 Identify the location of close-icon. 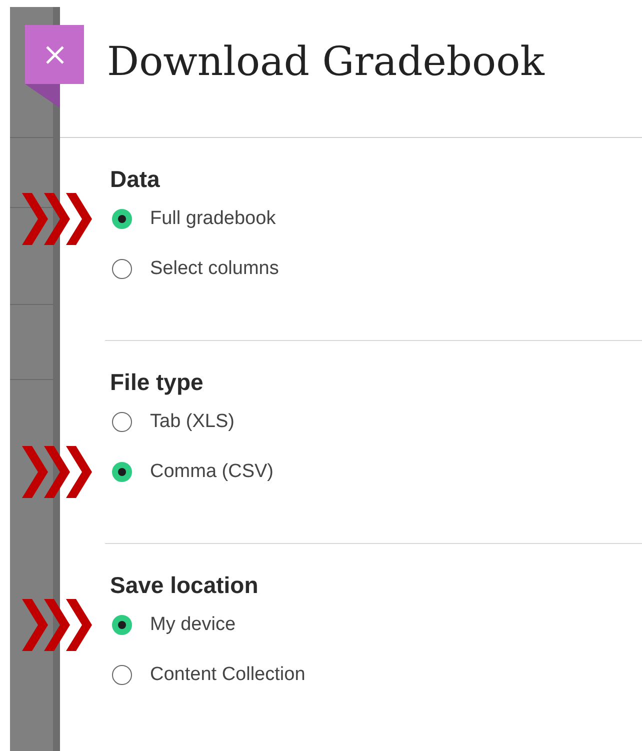
(55, 55).